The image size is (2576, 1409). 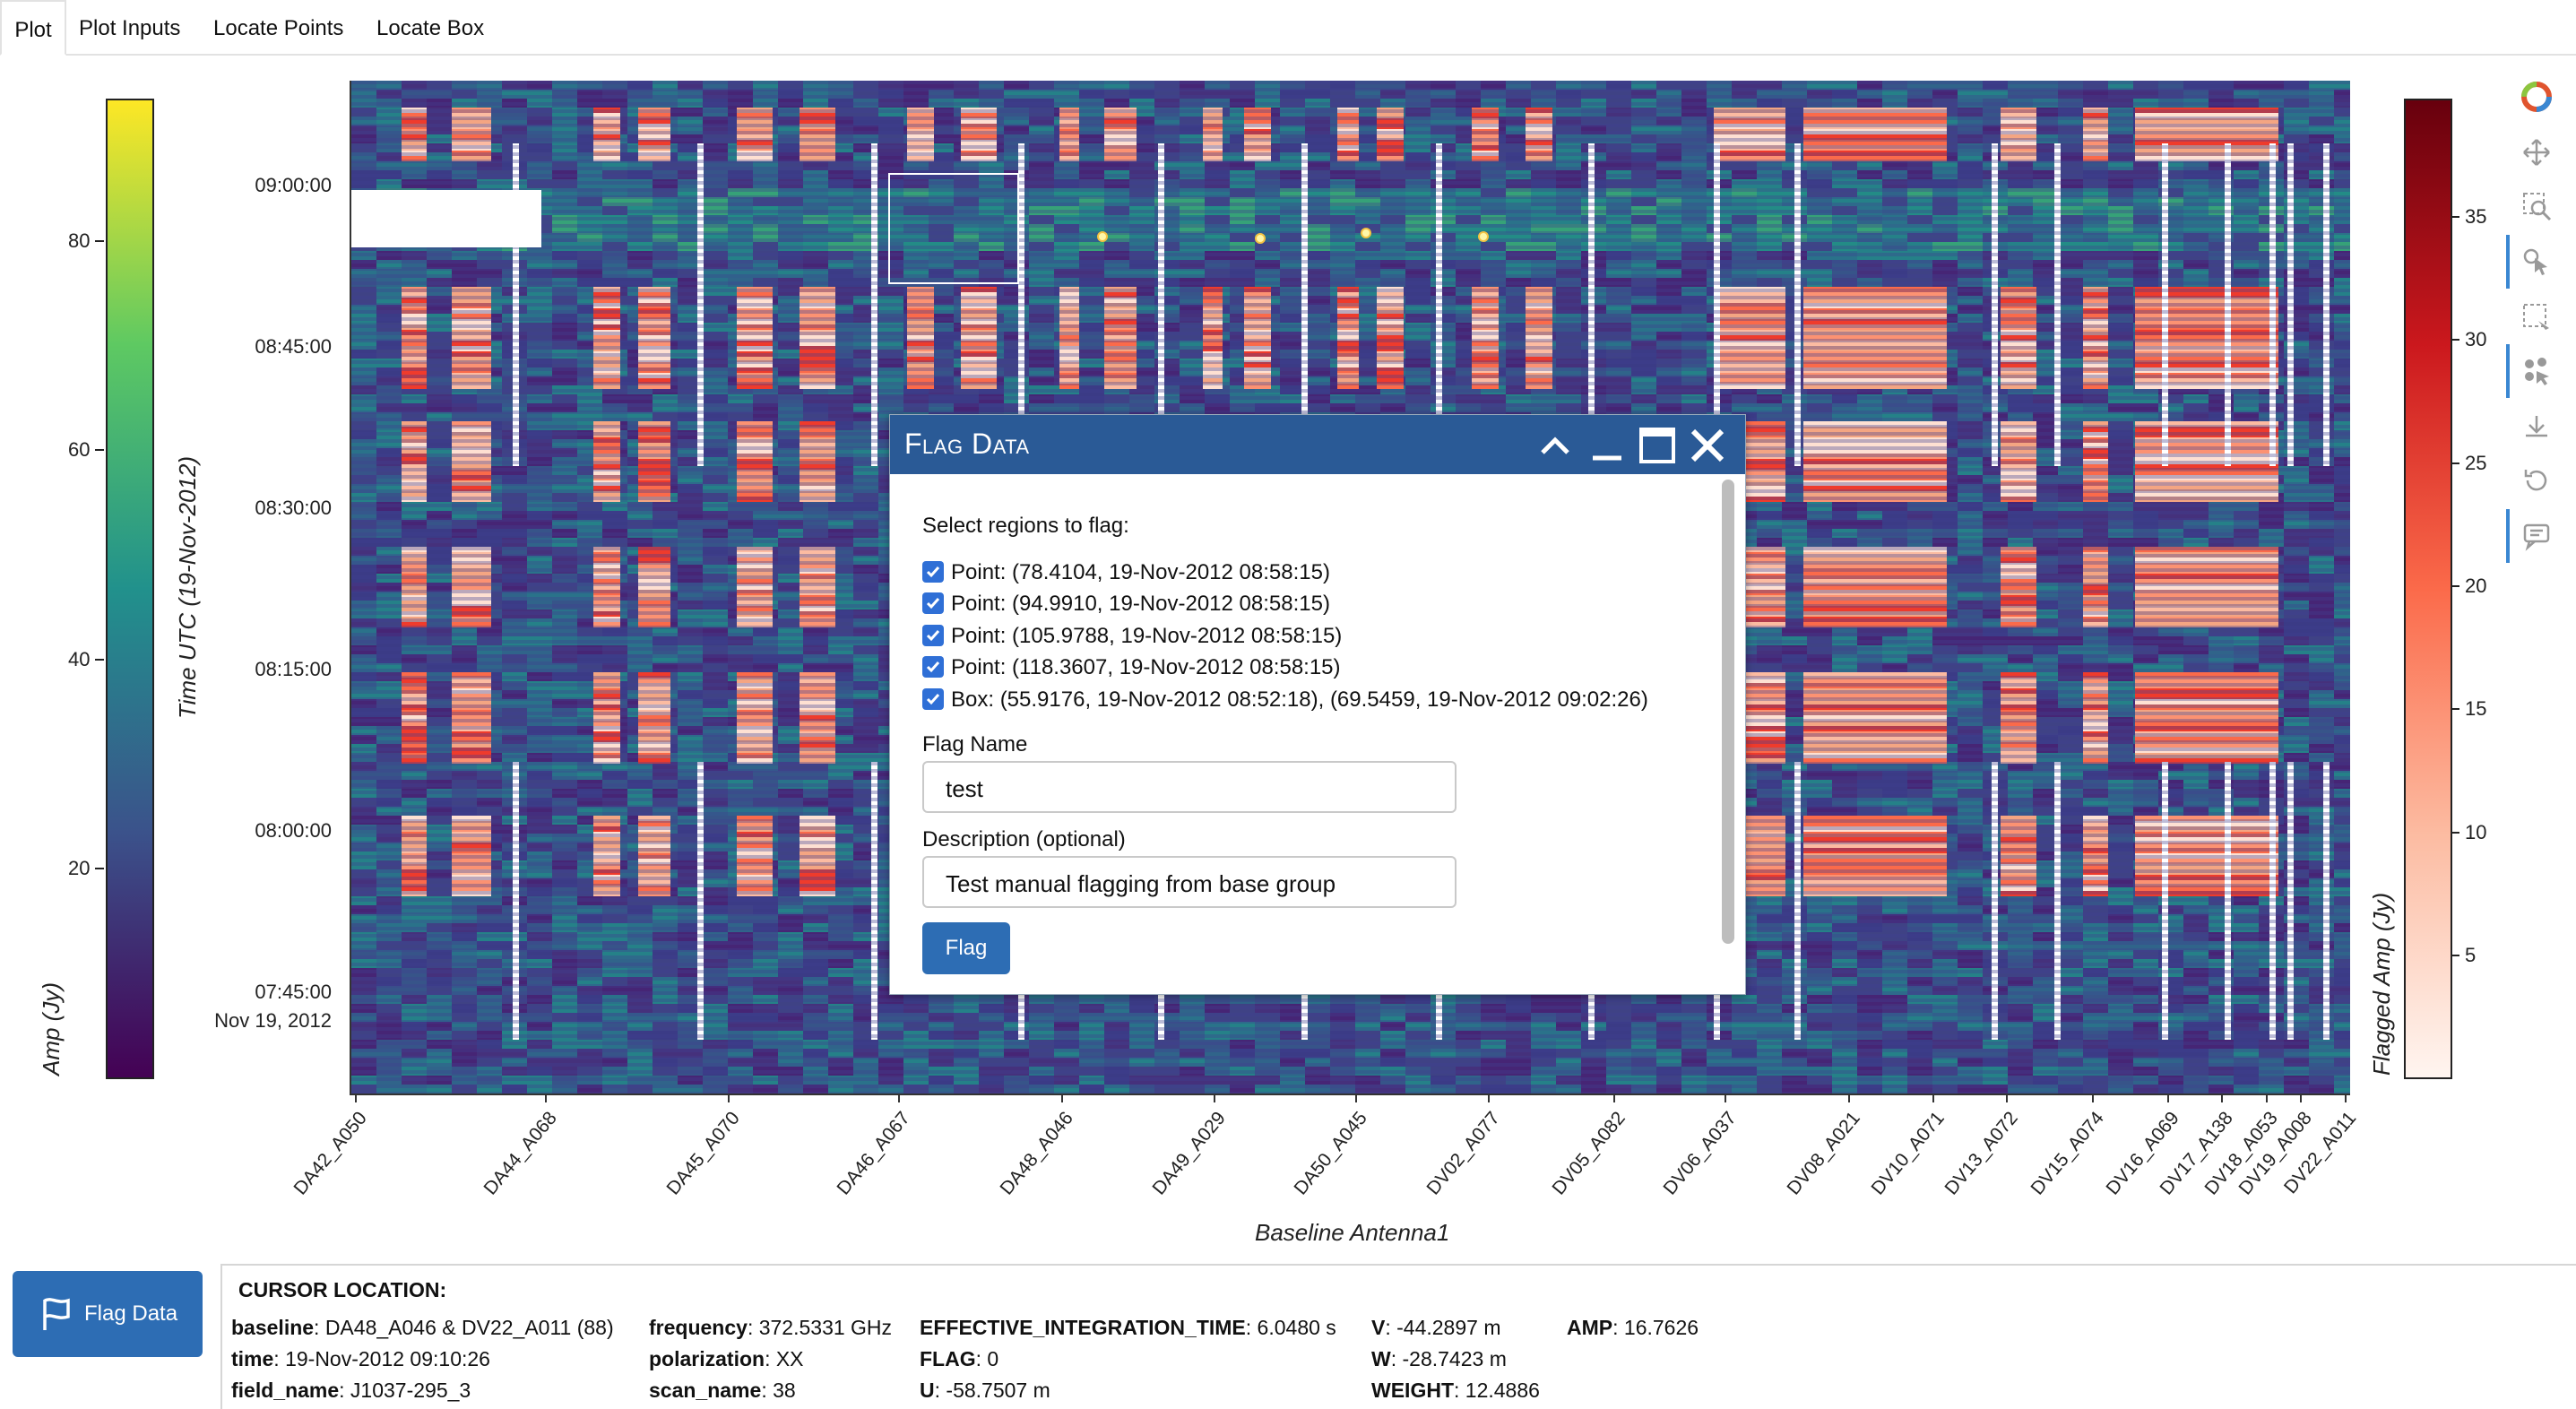 I want to click on minimize-icon, so click(x=1607, y=445).